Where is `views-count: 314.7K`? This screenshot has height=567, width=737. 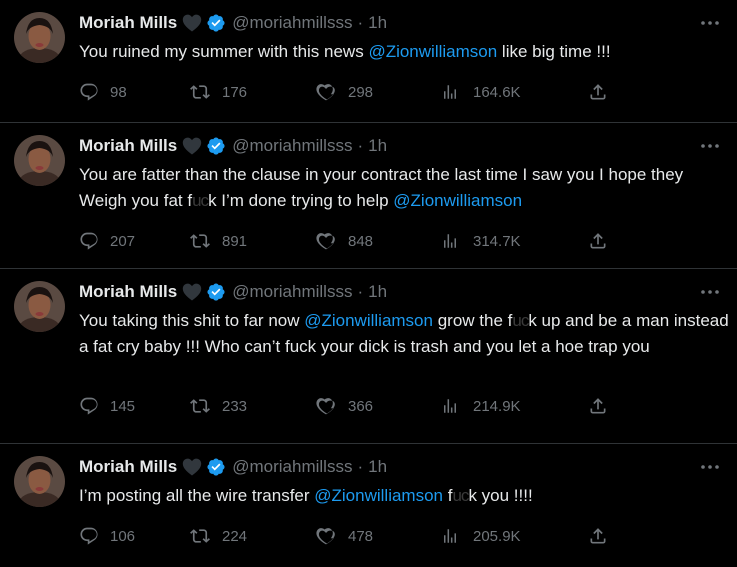
views-count: 314.7K is located at coordinates (497, 241).